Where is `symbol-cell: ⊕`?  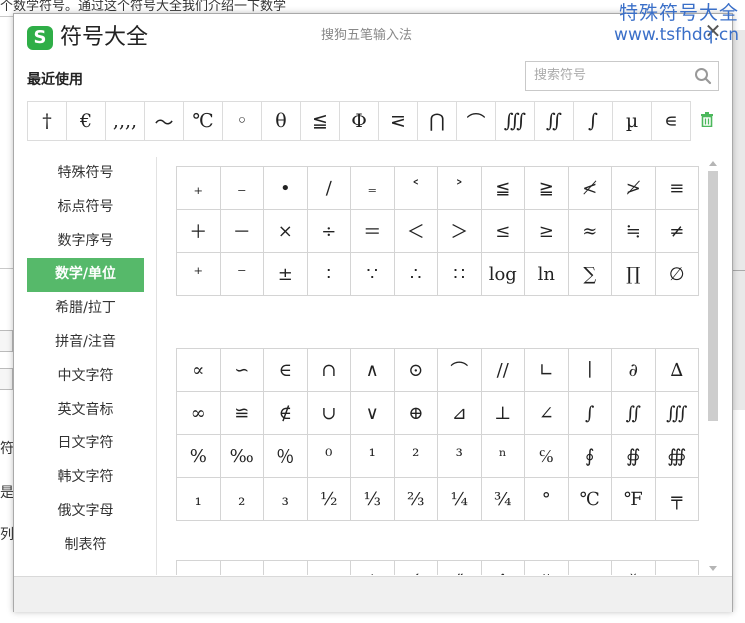 symbol-cell: ⊕ is located at coordinates (415, 413).